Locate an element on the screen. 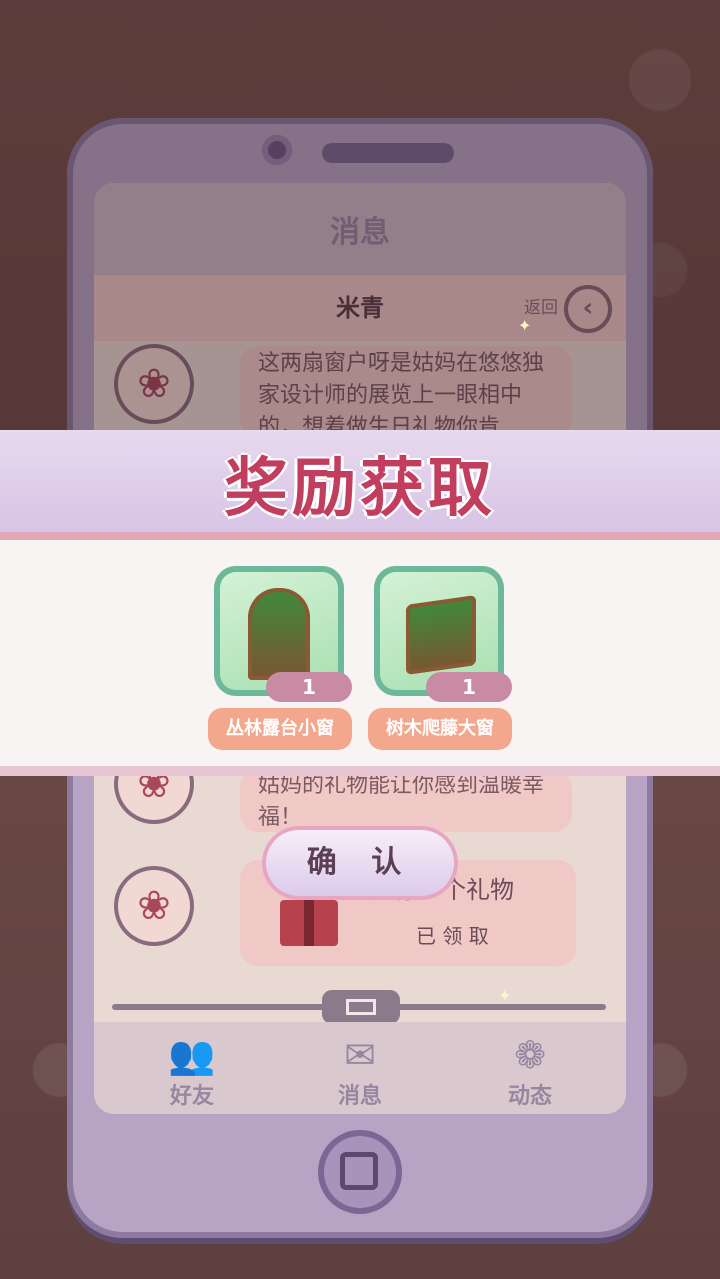 Image resolution: width=720 pixels, height=1279 pixels. vine-window-icon is located at coordinates (441, 635).